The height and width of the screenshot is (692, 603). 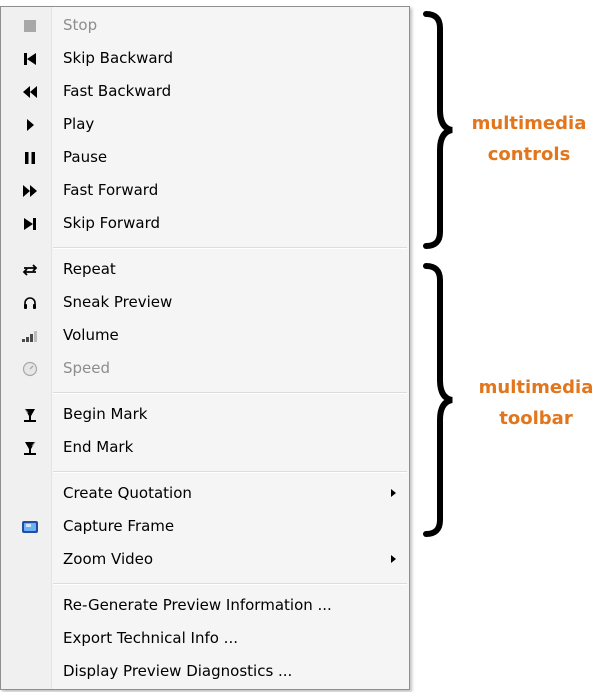 I want to click on controls-brace, so click(x=438, y=130).